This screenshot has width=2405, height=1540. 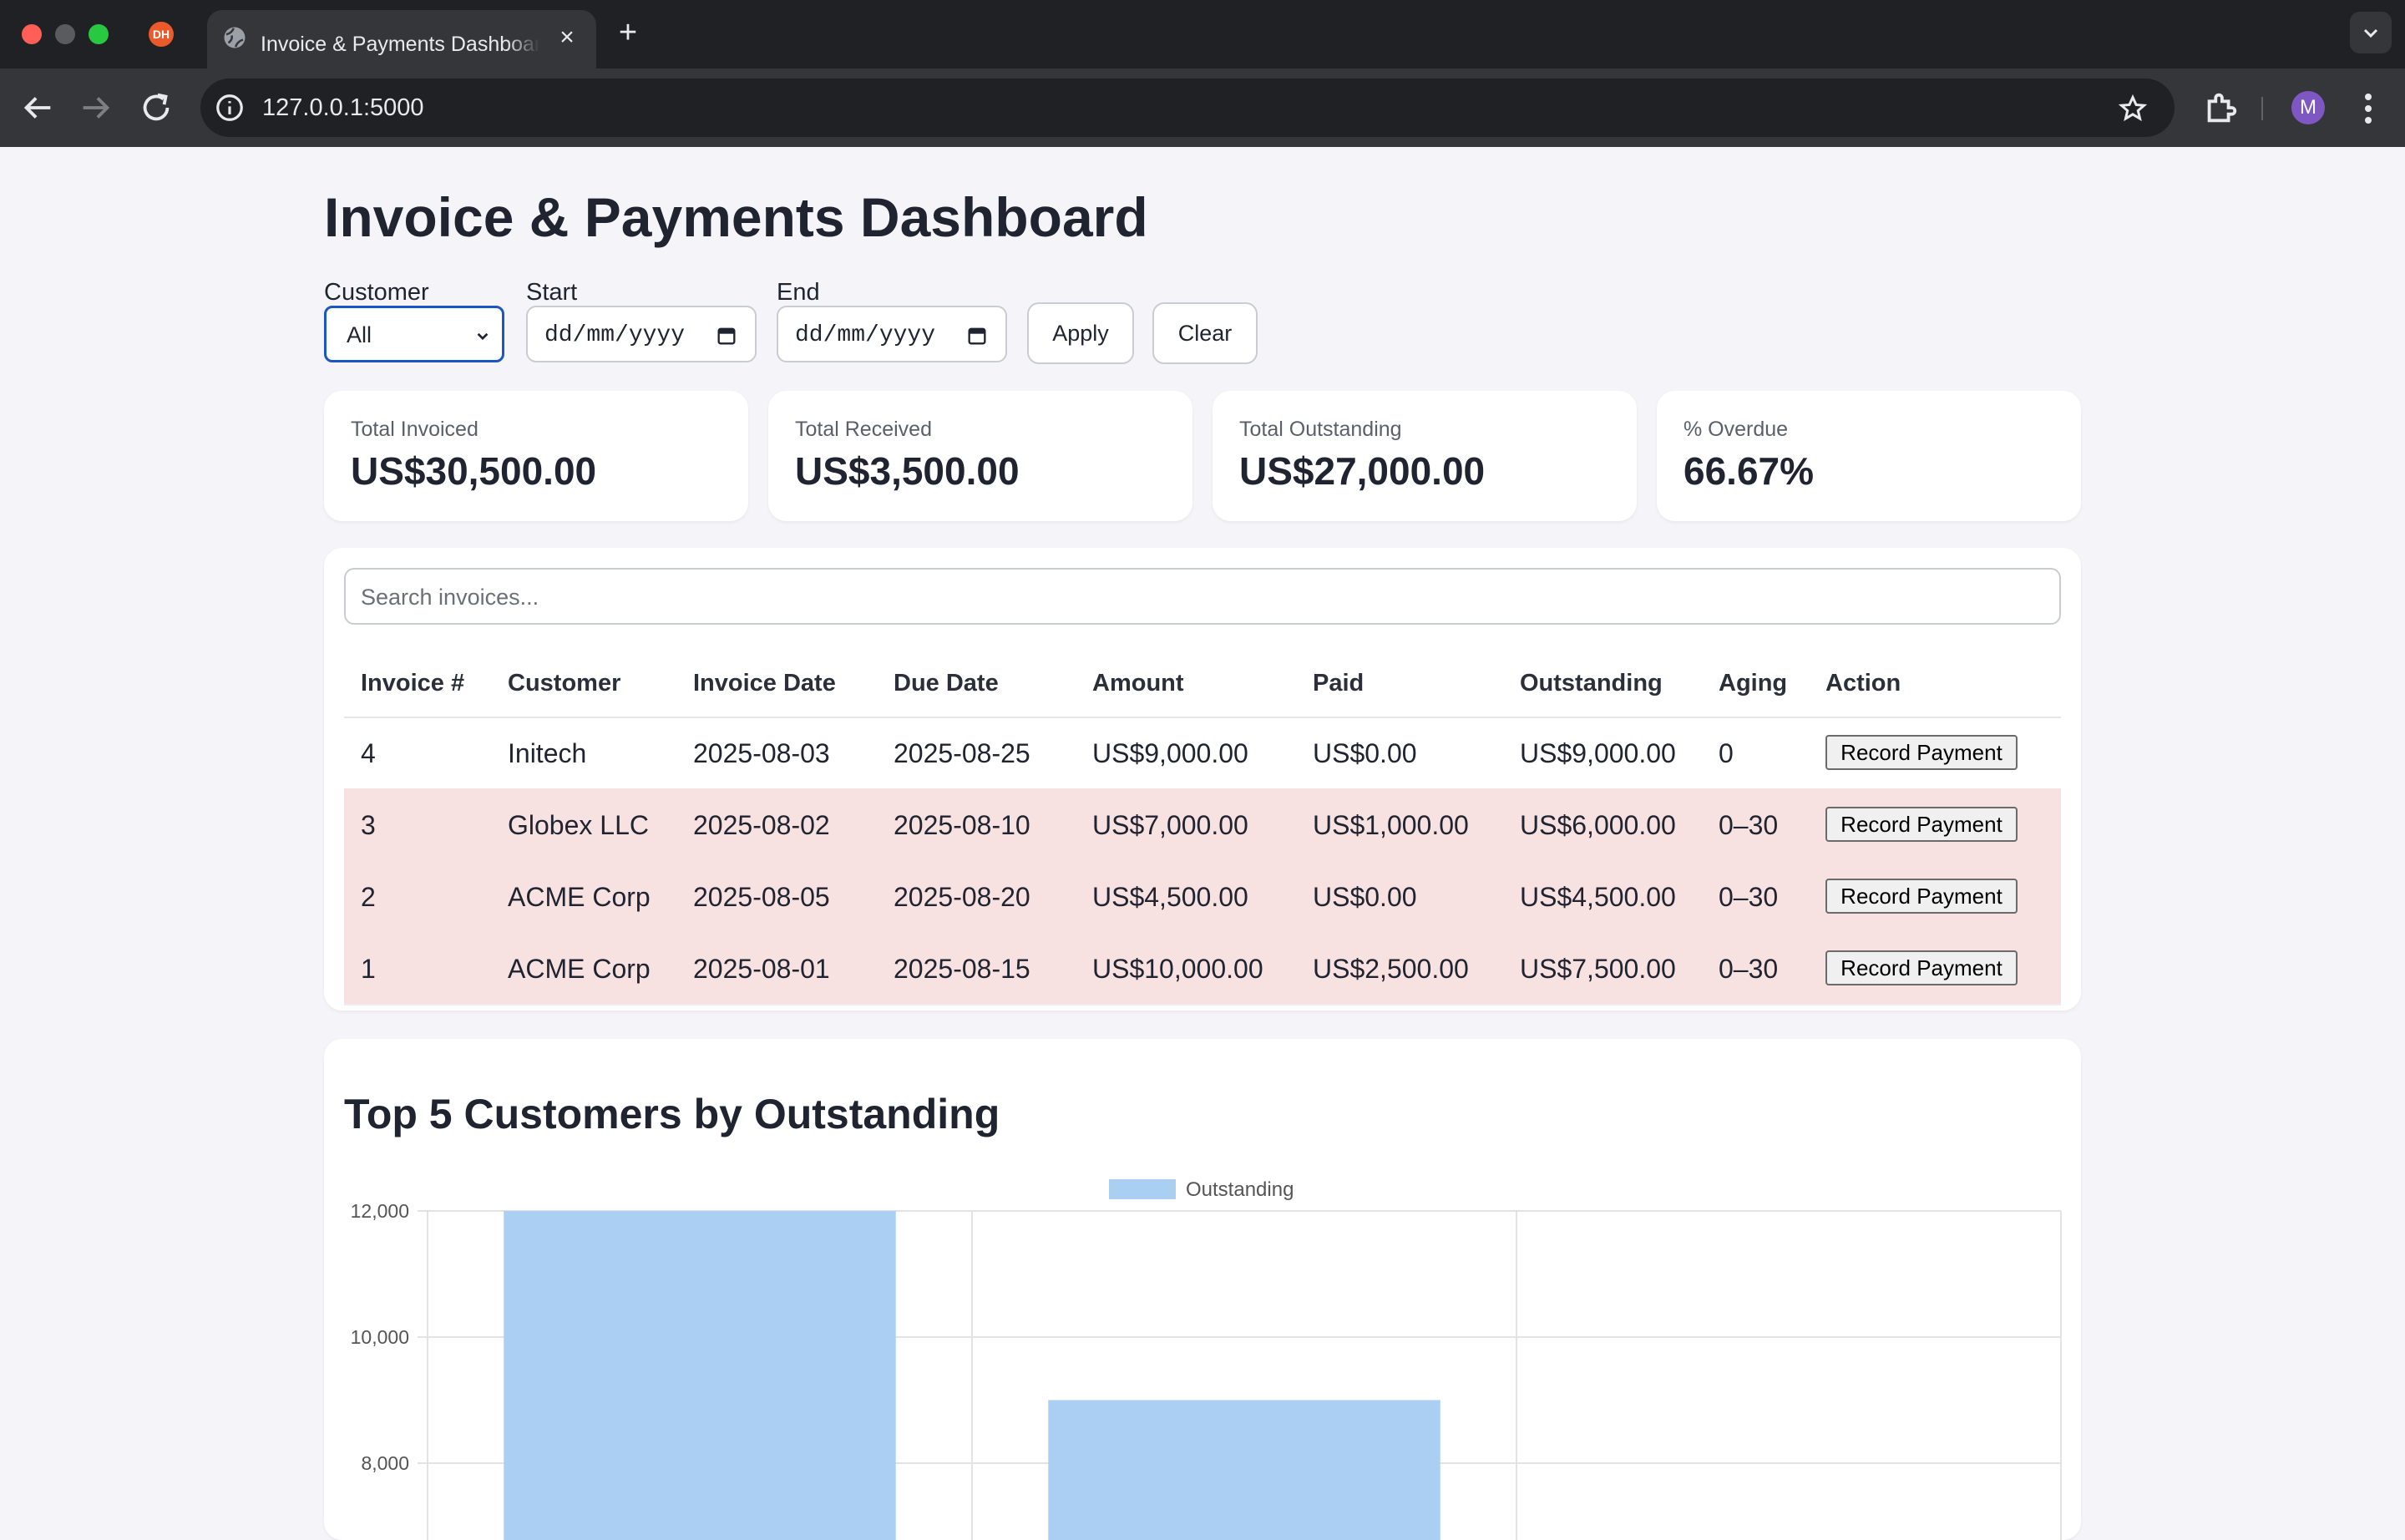 I want to click on due-date-cell: 2025-08-10, so click(x=962, y=825).